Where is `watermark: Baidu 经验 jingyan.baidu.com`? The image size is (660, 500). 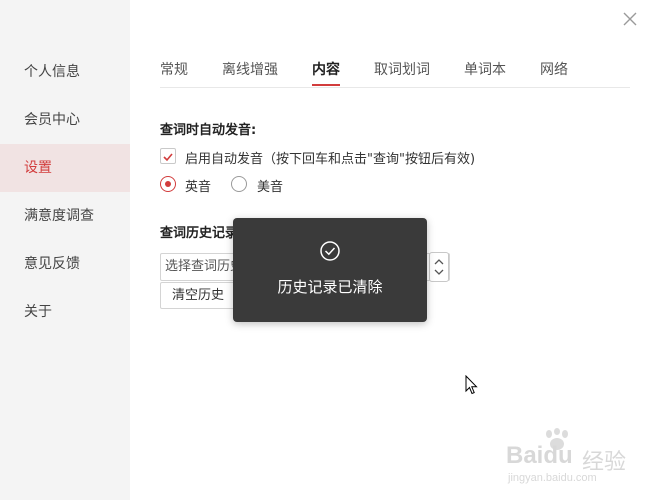
watermark: Baidu 经验 jingyan.baidu.com is located at coordinates (567, 459).